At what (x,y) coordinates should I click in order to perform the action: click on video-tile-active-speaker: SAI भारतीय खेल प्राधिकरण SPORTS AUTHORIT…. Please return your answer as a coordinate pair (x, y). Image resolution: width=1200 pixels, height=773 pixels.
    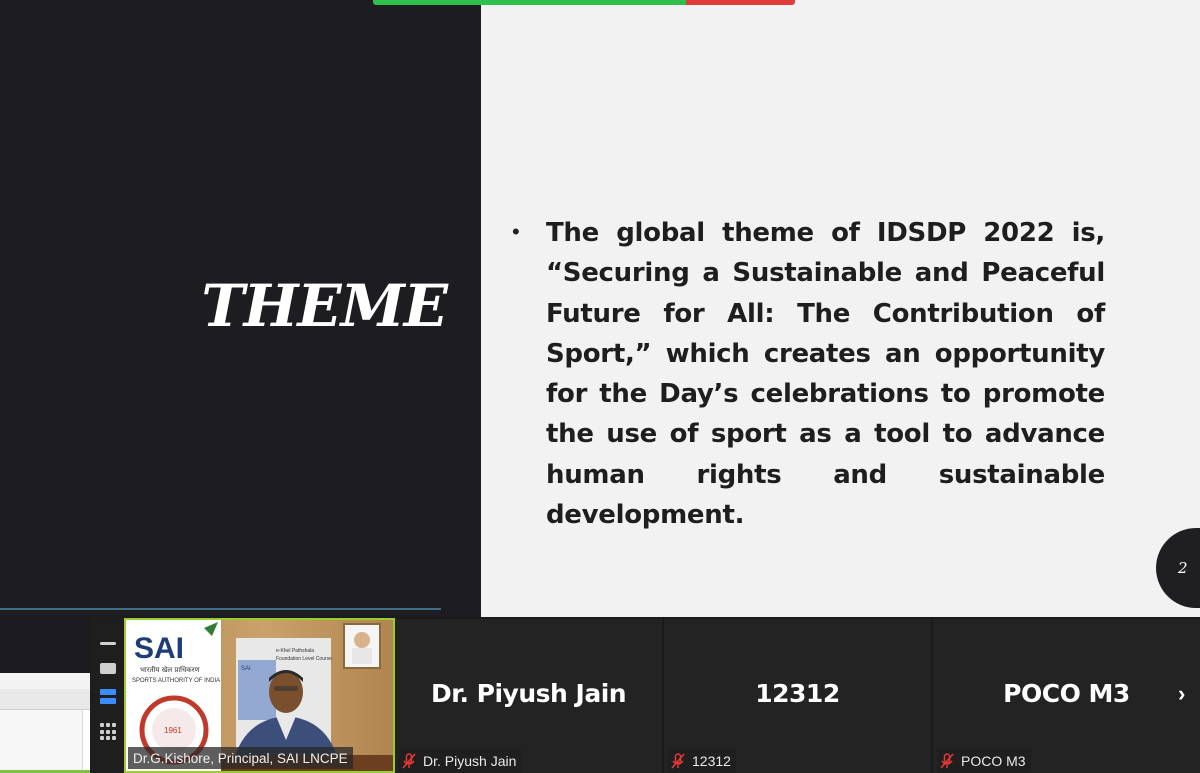
    Looking at the image, I should click on (259, 695).